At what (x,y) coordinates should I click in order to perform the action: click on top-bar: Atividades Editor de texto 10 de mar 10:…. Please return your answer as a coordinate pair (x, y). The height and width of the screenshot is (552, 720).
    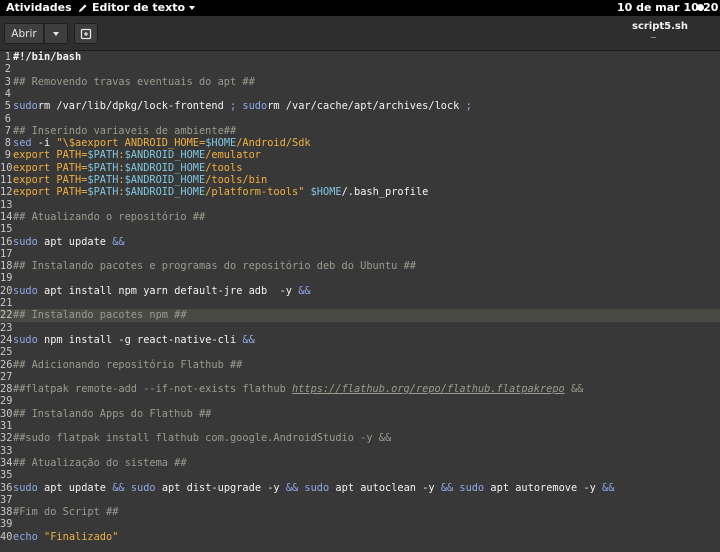
    Looking at the image, I should click on (360, 8).